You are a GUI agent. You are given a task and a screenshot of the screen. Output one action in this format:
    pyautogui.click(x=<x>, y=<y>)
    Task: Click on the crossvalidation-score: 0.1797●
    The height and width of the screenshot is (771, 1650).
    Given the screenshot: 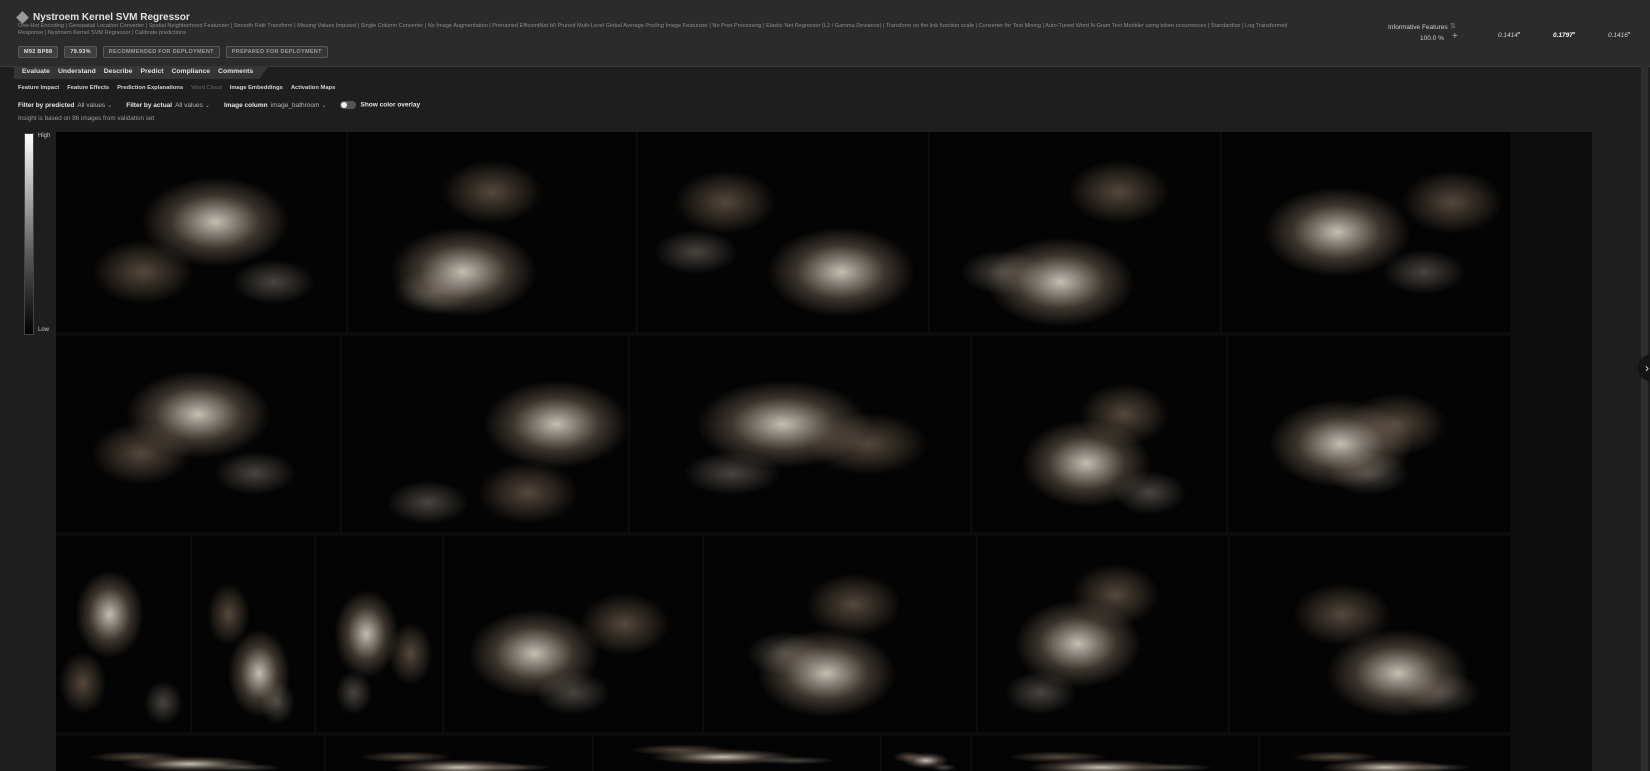 What is the action you would take?
    pyautogui.click(x=1564, y=35)
    